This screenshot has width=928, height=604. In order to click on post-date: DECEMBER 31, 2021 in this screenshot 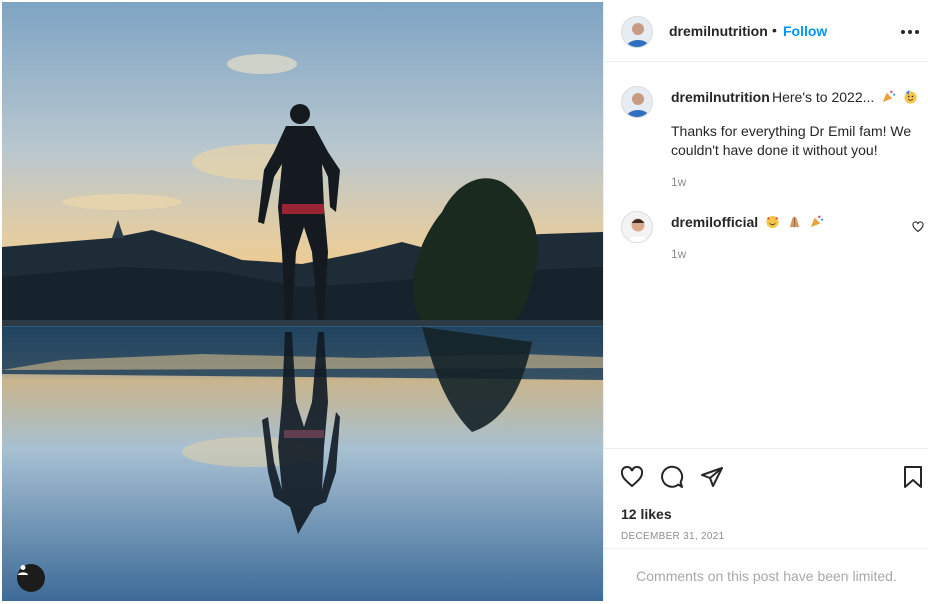, I will do `click(672, 536)`.